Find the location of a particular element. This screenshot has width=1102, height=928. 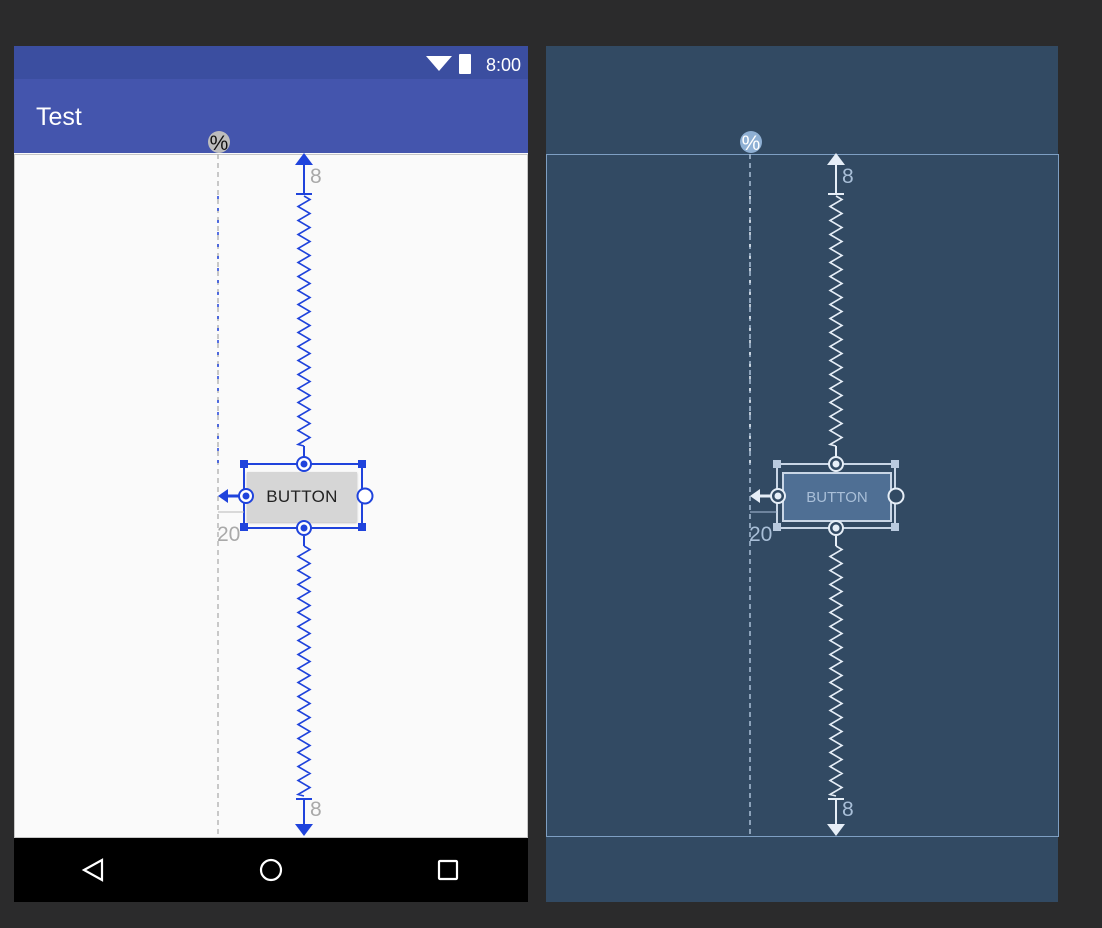

blueprint-percent-icon: % is located at coordinates (751, 143).